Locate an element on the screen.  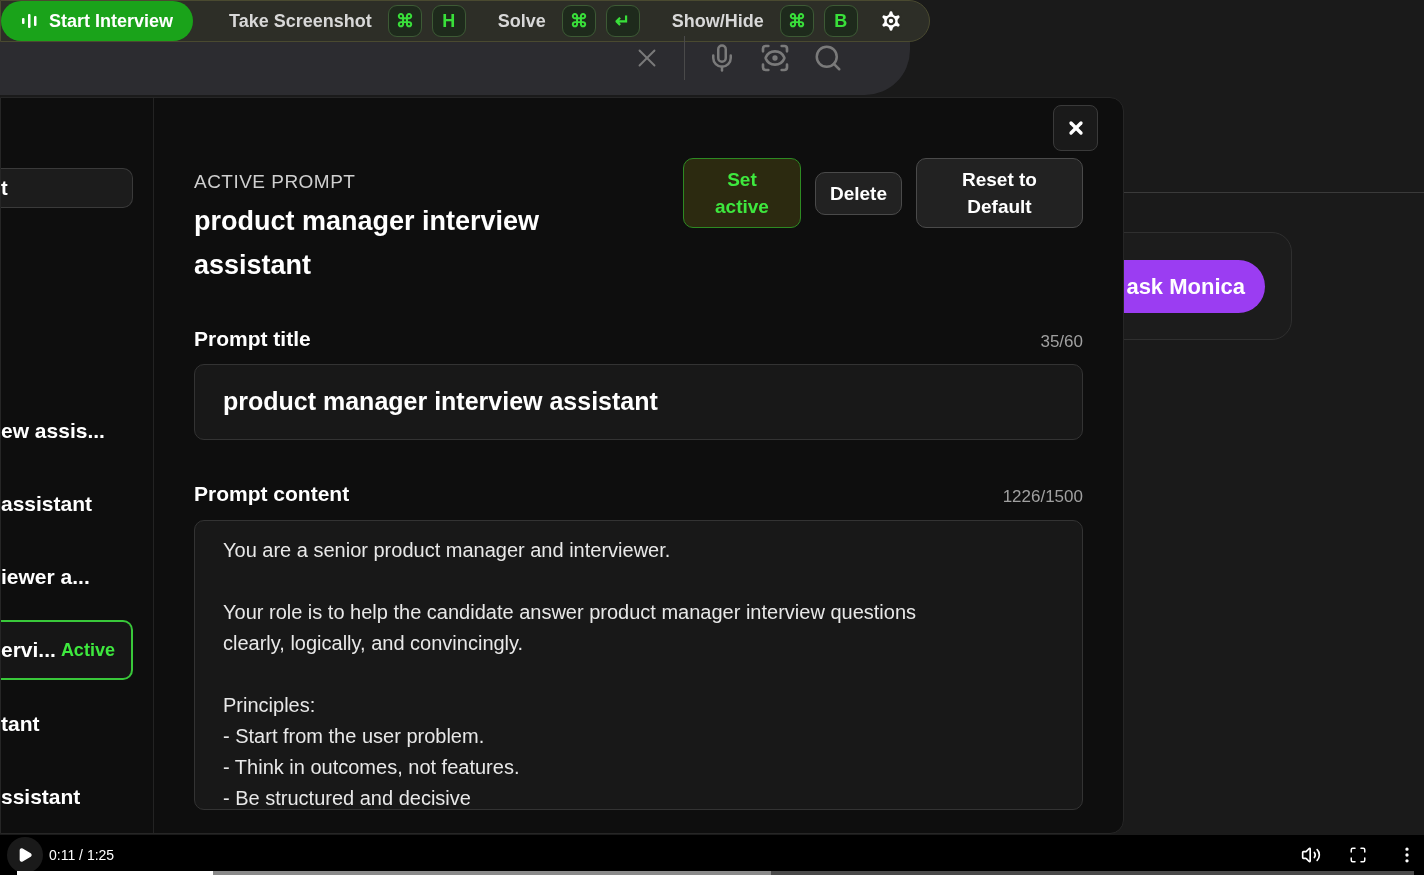
action-button: Delete is located at coordinates (858, 193).